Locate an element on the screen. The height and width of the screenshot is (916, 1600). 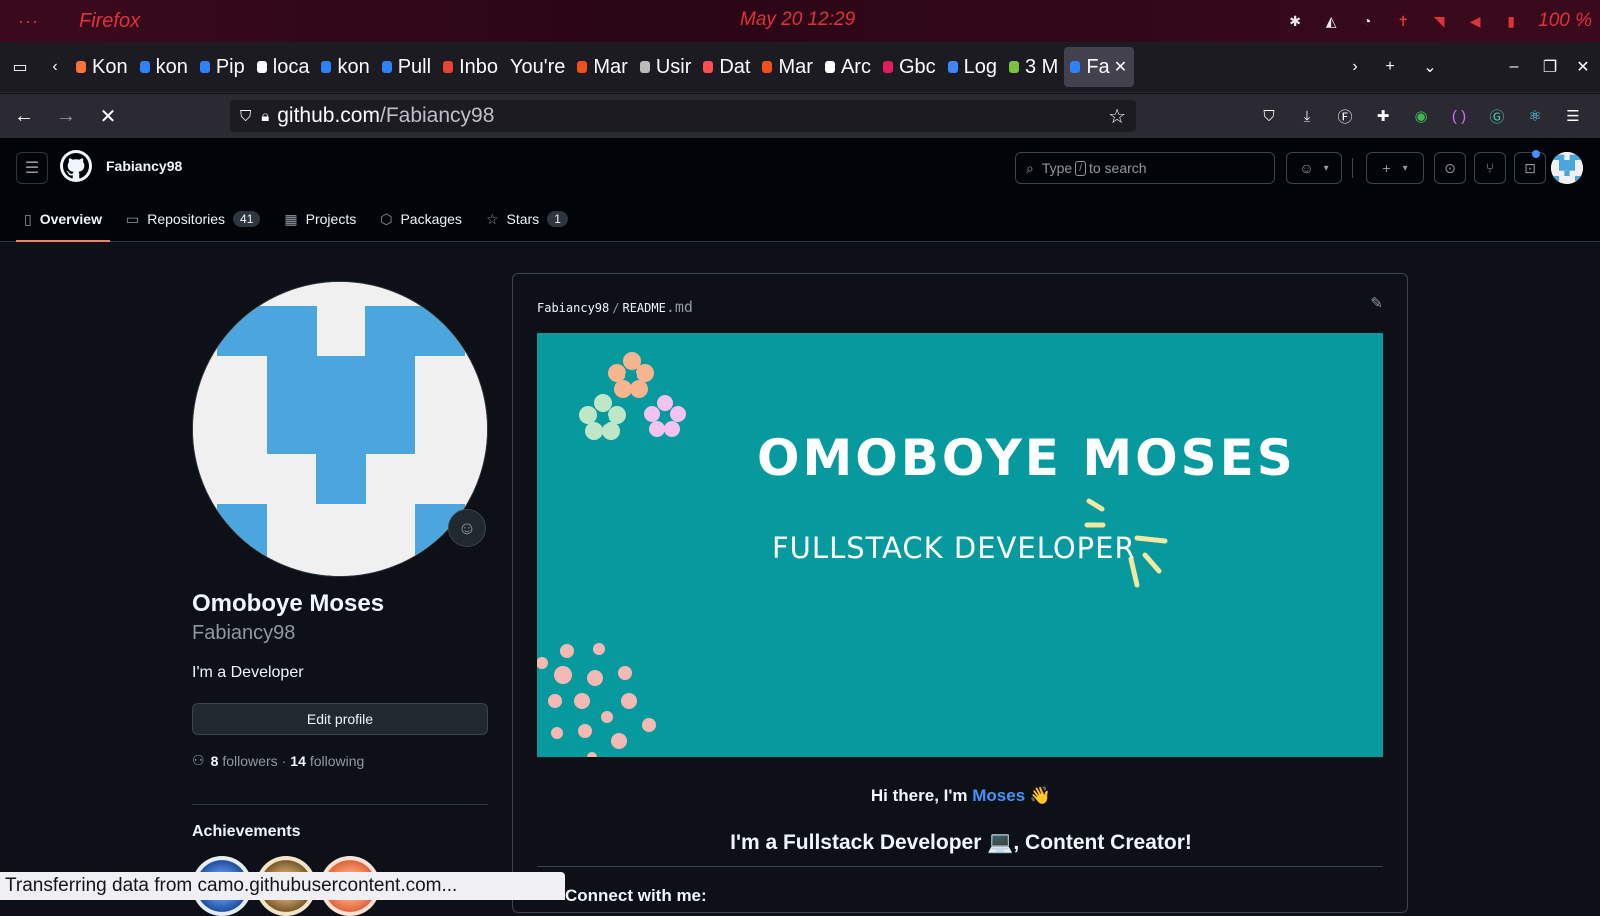
extensions-puzzle-icon: ✚ is located at coordinates (1383, 116).